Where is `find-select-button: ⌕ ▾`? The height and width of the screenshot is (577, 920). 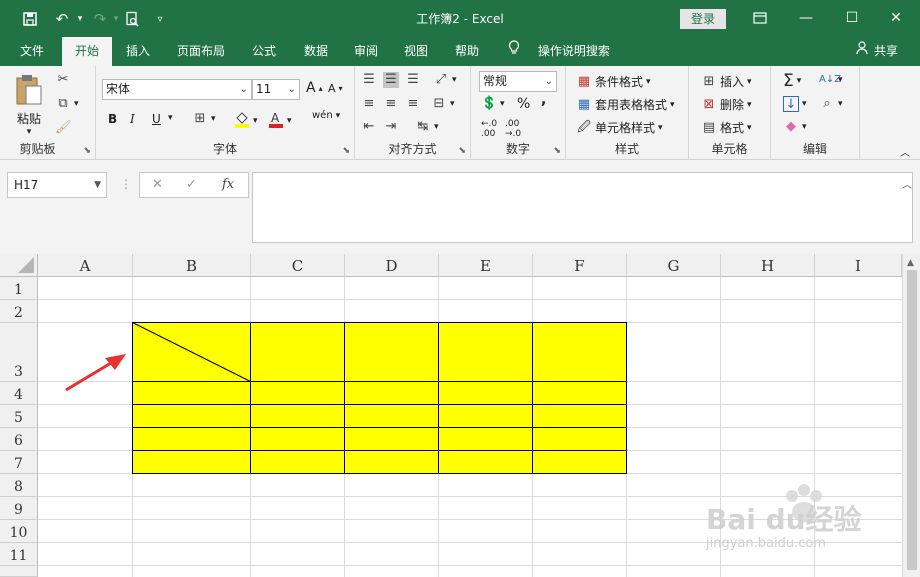
find-select-button: ⌕ ▾ is located at coordinates (830, 104).